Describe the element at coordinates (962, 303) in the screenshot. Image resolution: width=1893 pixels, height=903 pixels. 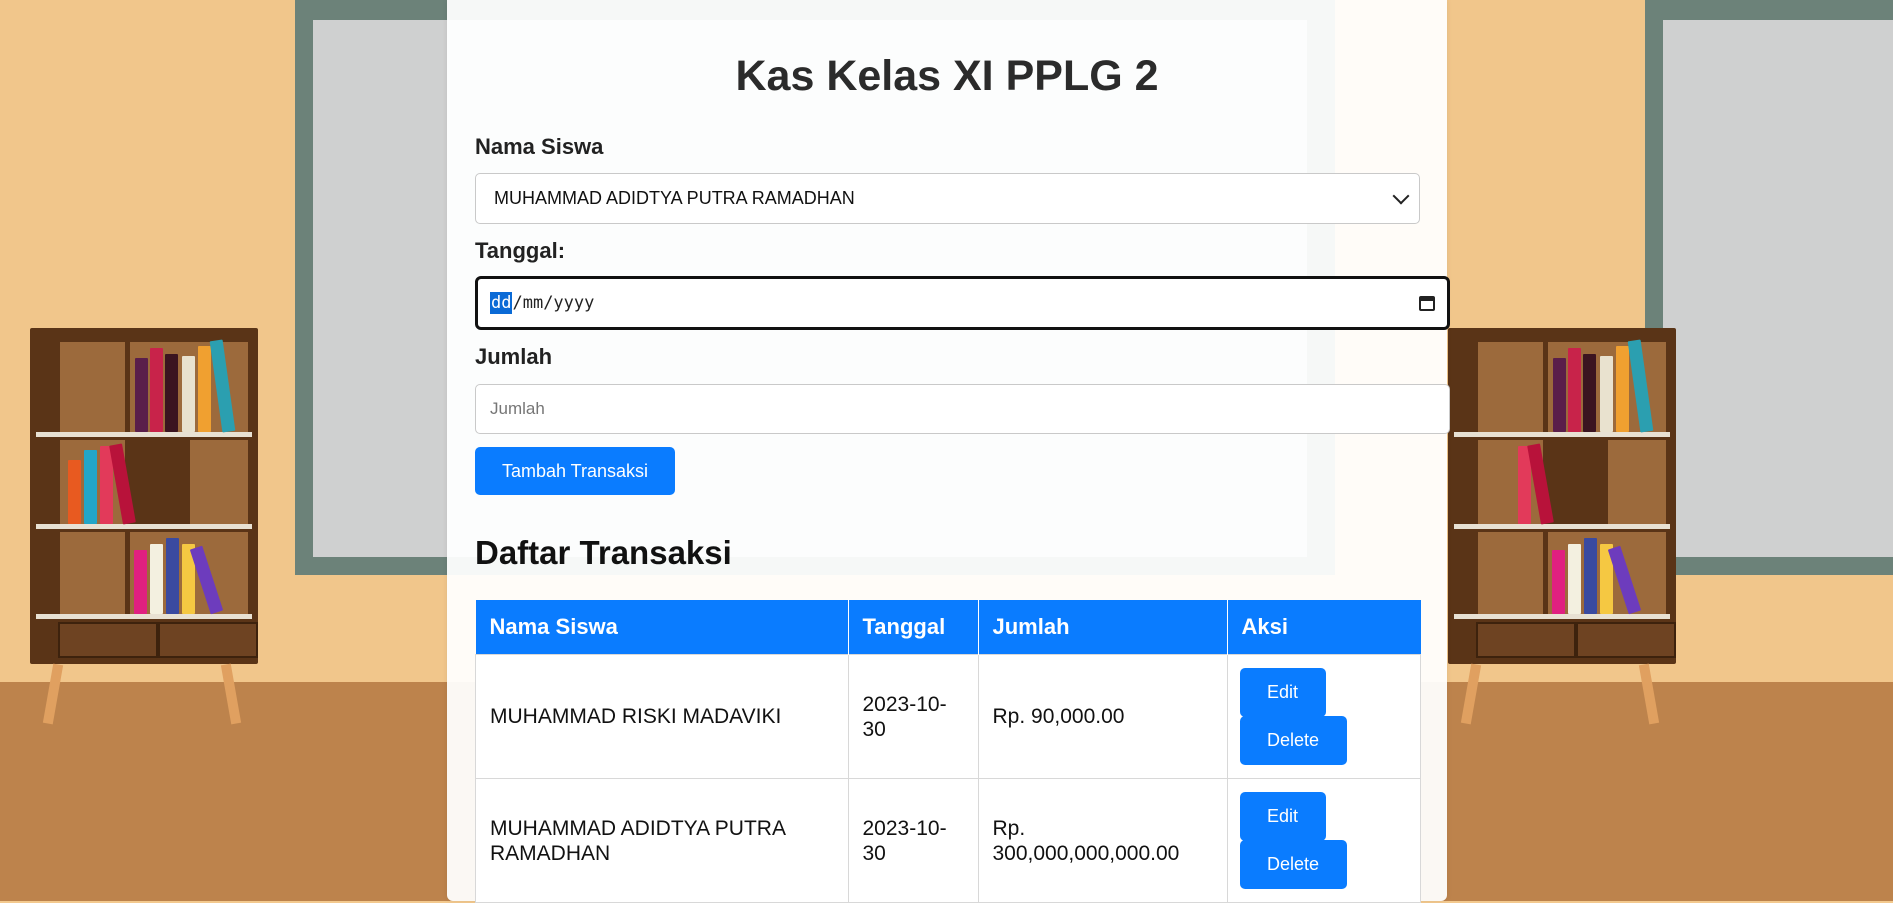
I see `date-input: dd/mm/yyyy` at that location.